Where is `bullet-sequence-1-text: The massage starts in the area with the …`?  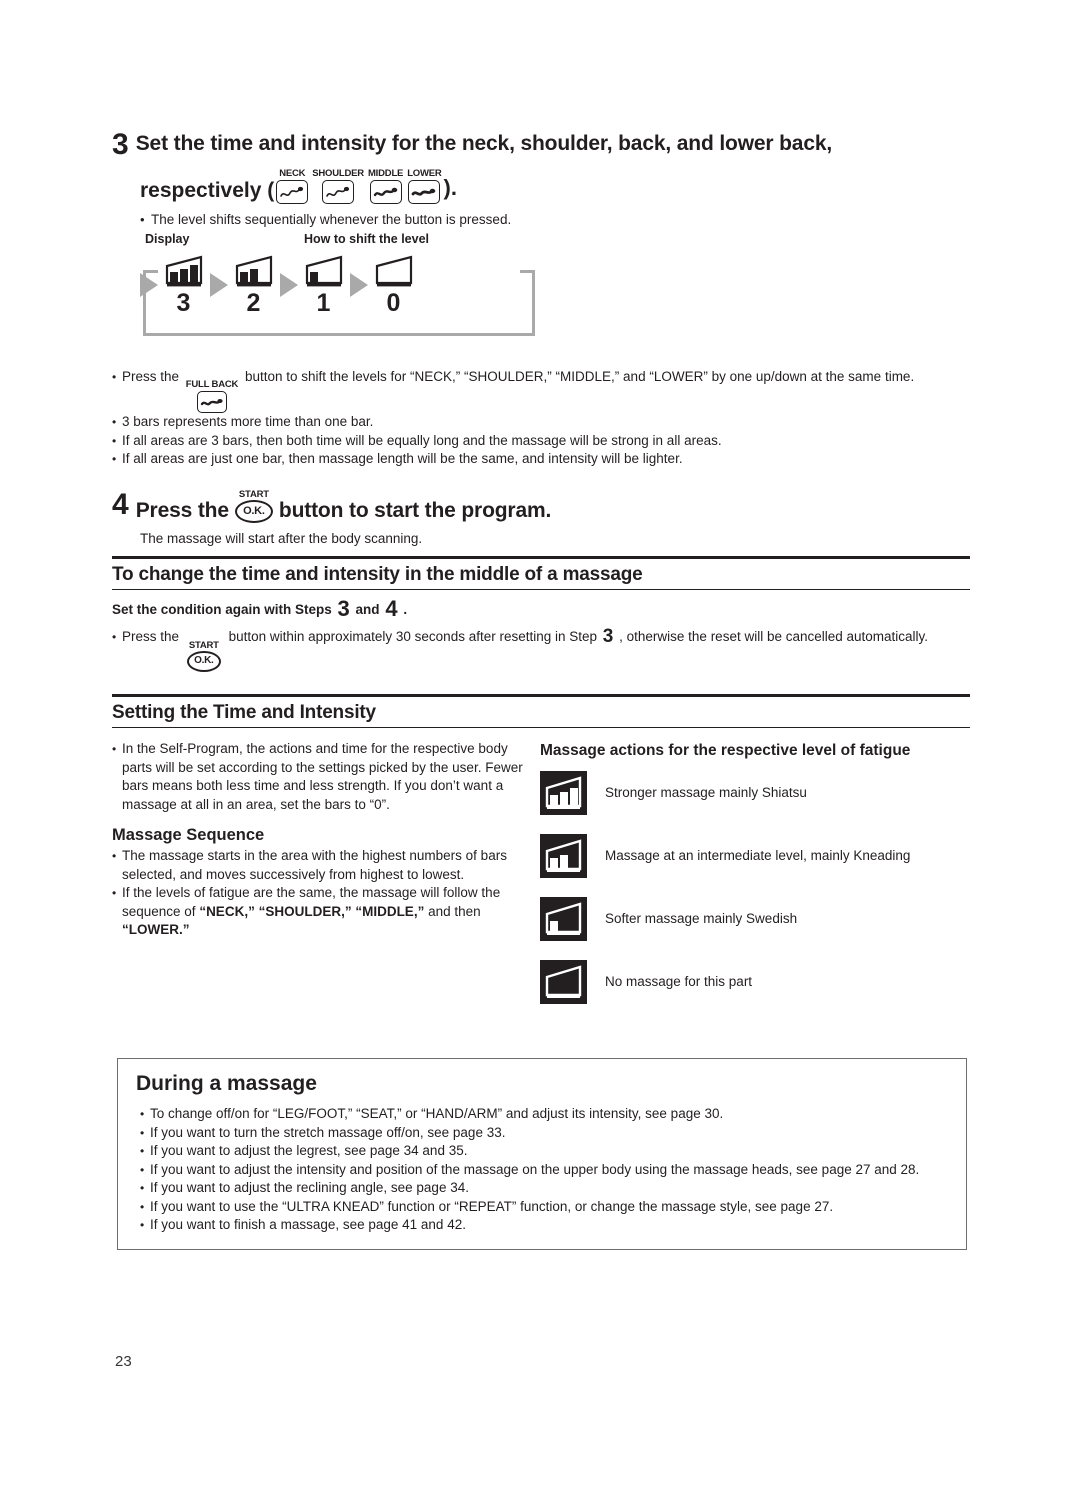
bullet-sequence-1-text: The massage starts in the area with the … is located at coordinates (314, 865).